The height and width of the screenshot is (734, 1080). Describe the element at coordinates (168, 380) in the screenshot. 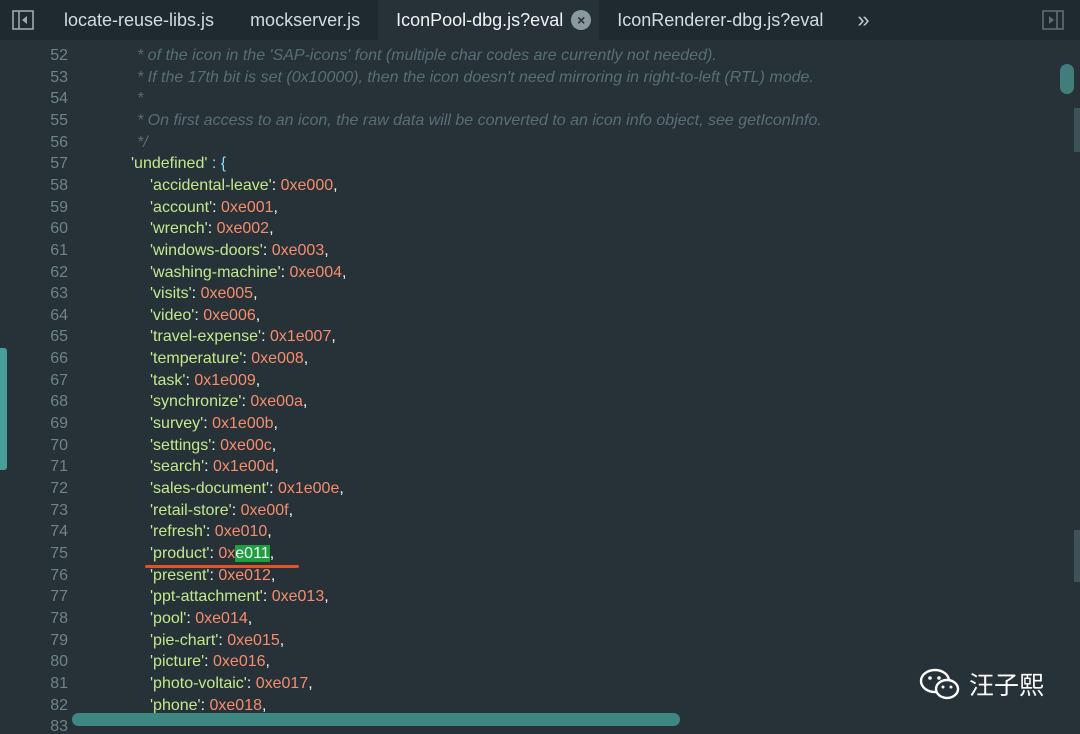

I see `icon-name: 'task'` at that location.